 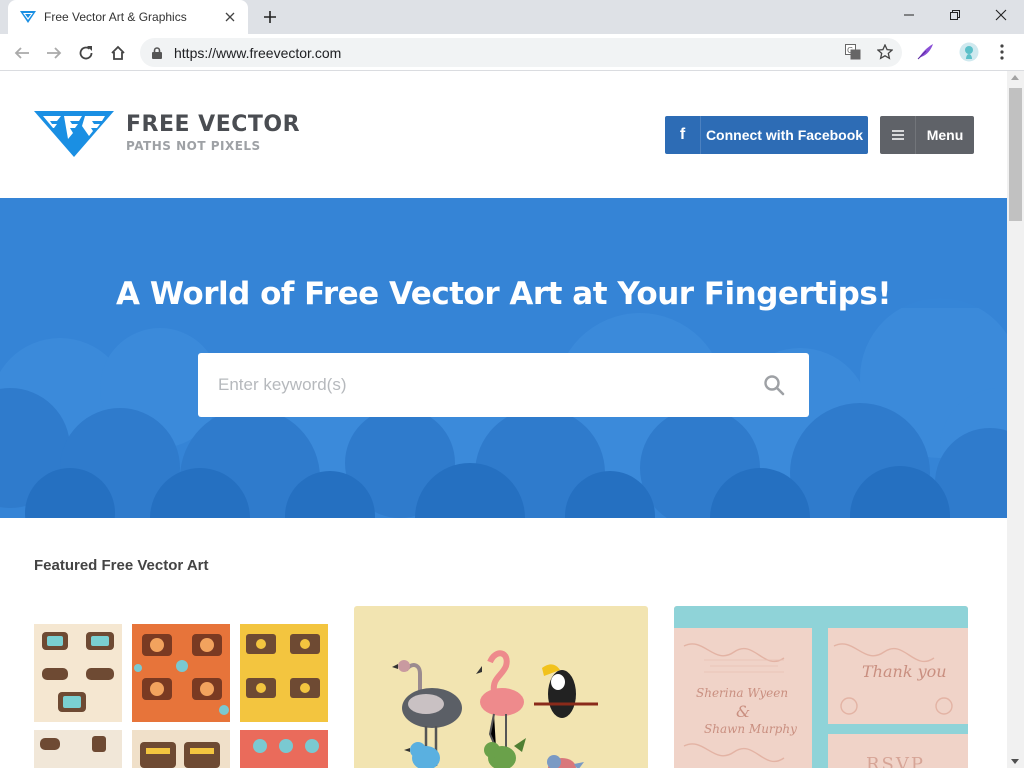 I want to click on search-input, so click(x=468, y=385).